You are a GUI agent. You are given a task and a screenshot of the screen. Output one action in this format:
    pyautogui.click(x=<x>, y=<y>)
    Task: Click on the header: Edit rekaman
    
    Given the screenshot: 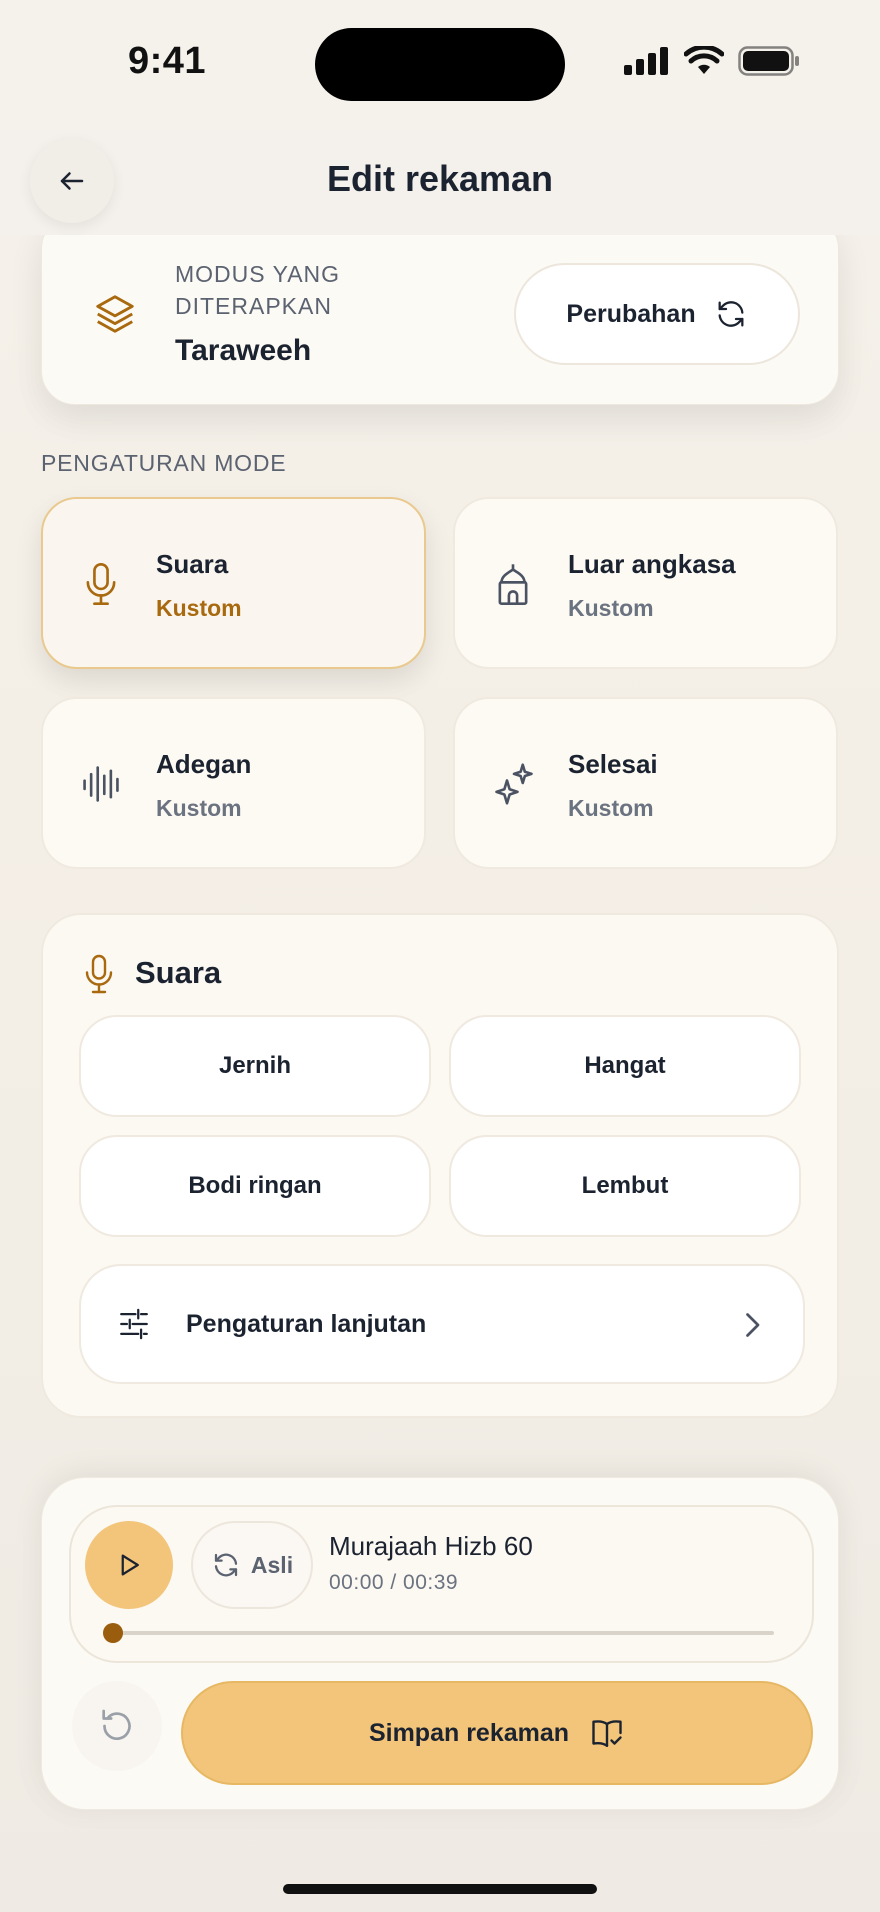 What is the action you would take?
    pyautogui.click(x=440, y=182)
    